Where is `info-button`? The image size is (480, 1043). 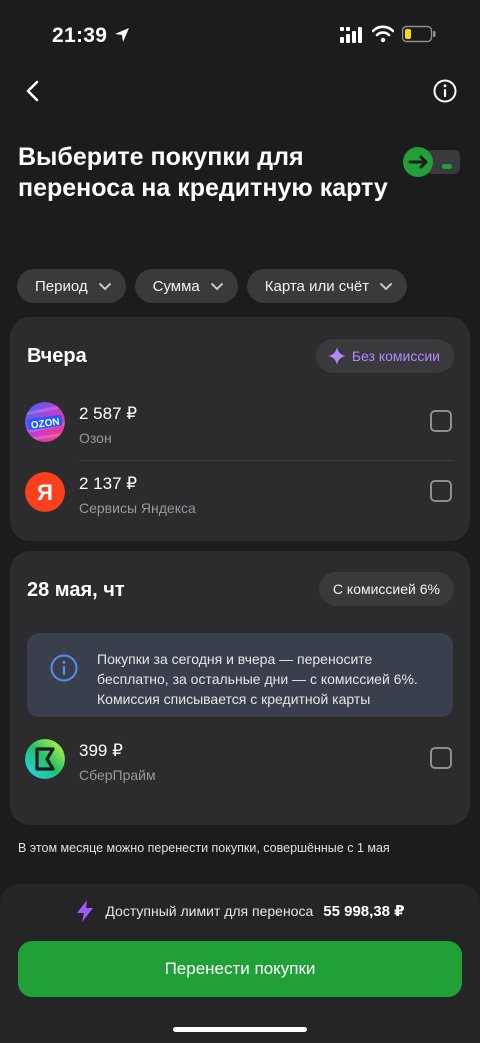 info-button is located at coordinates (445, 91).